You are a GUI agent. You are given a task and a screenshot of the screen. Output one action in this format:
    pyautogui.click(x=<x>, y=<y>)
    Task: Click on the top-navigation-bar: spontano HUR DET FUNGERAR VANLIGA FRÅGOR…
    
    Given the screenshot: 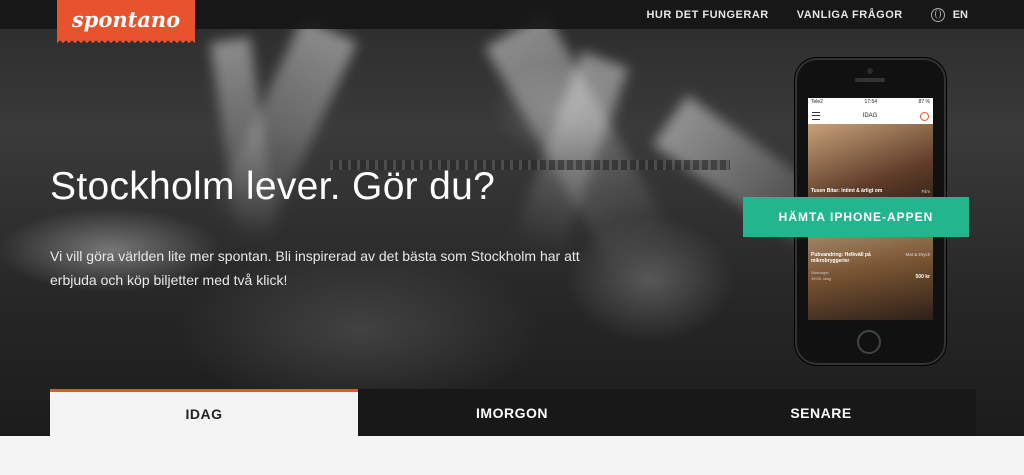 What is the action you would take?
    pyautogui.click(x=512, y=22)
    